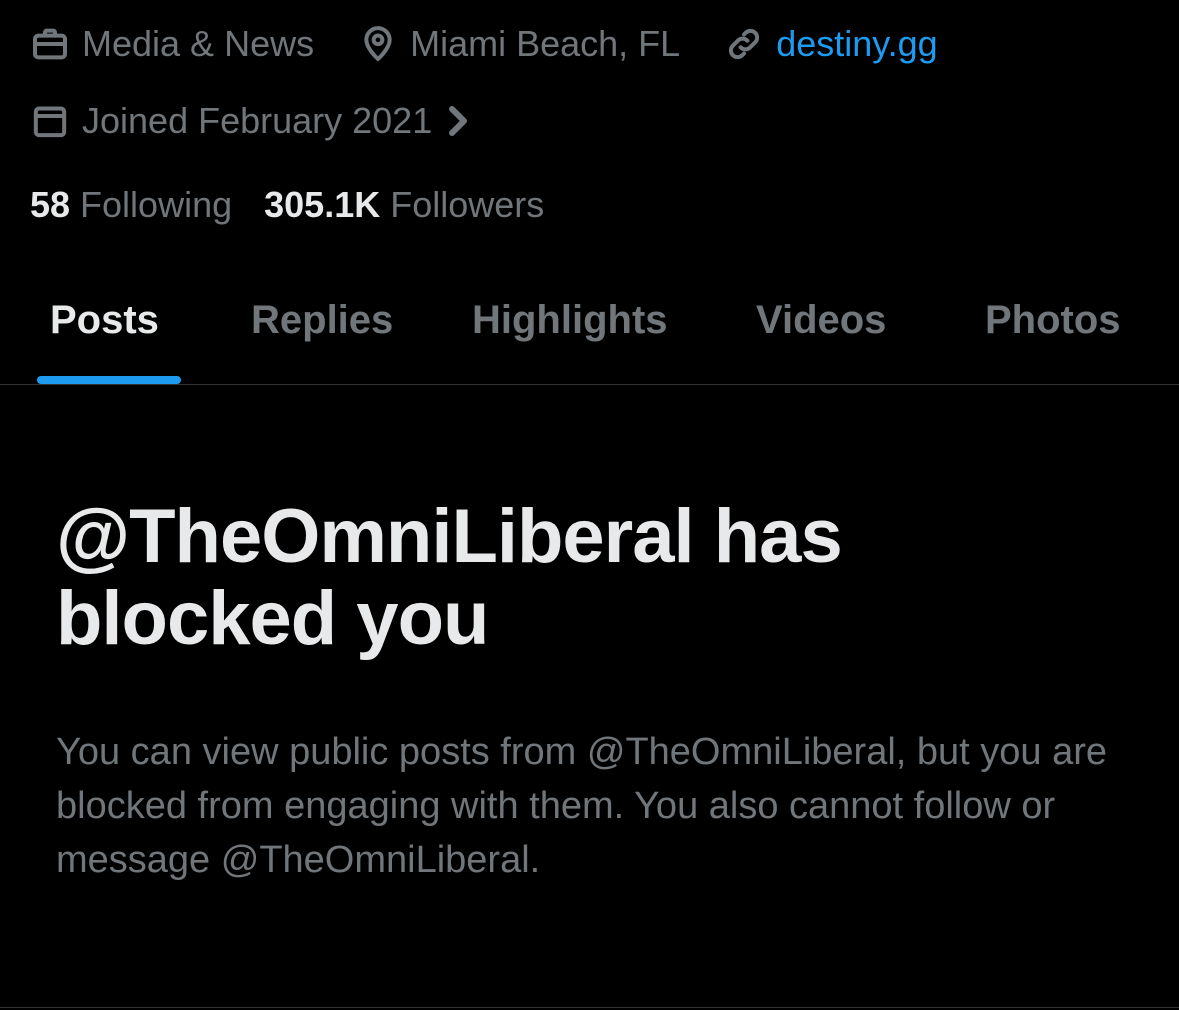 The width and height of the screenshot is (1179, 1010). What do you see at coordinates (458, 121) in the screenshot?
I see `chevron-right-icon` at bounding box center [458, 121].